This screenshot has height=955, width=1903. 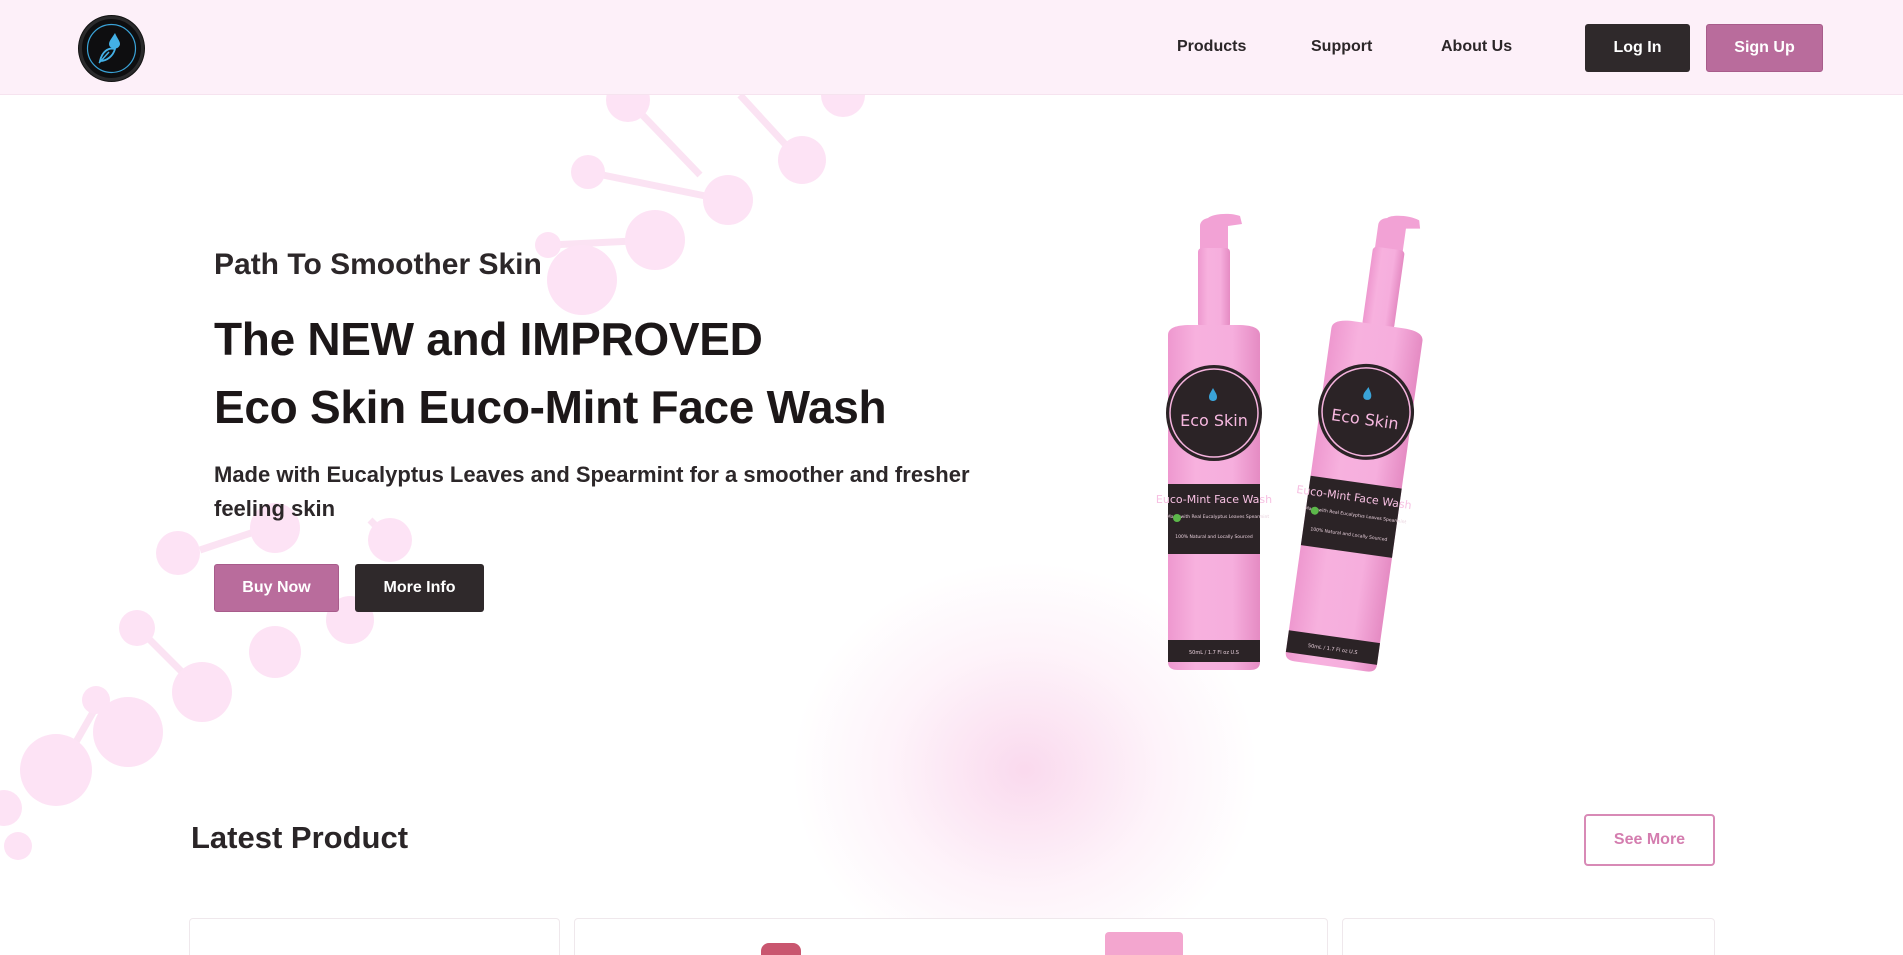 I want to click on hero-title-line2: Eco Skin Euco-Mint Face Wash, so click(x=550, y=407).